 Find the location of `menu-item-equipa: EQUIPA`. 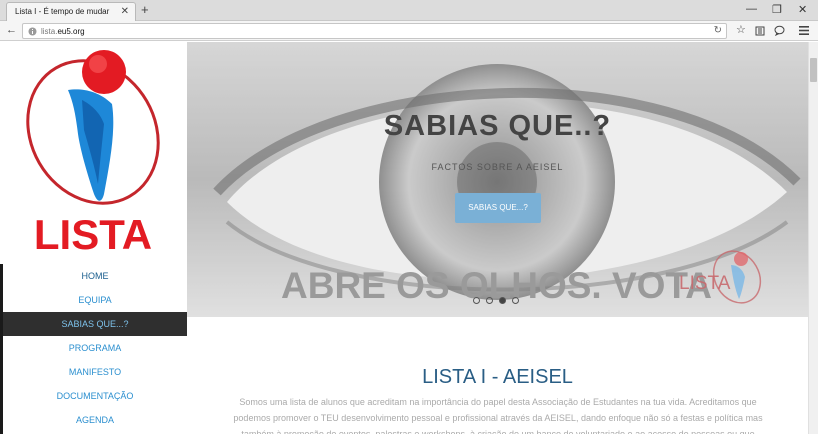

menu-item-equipa: EQUIPA is located at coordinates (95, 300).